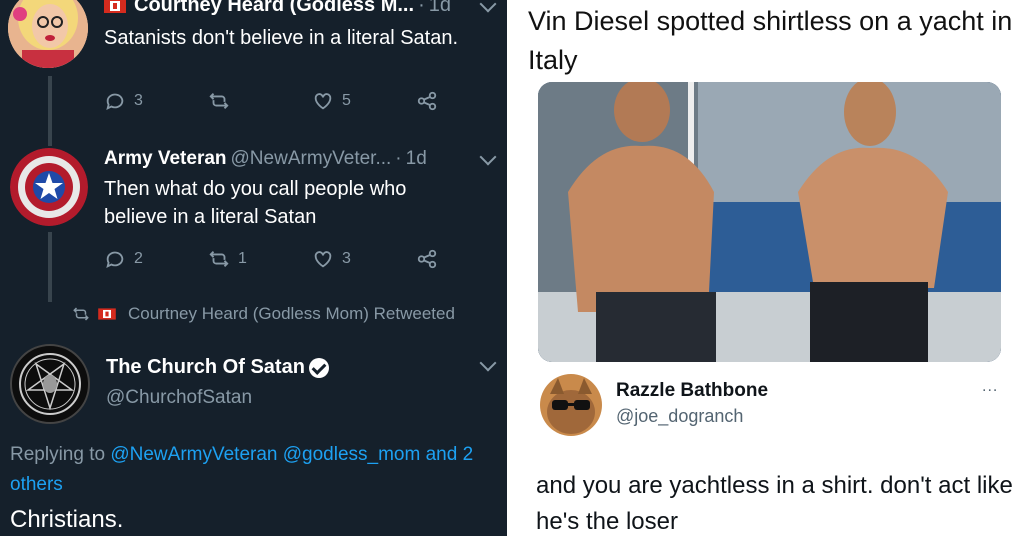  What do you see at coordinates (692, 391) in the screenshot?
I see `reply-author-name: Razzle Bathbone` at bounding box center [692, 391].